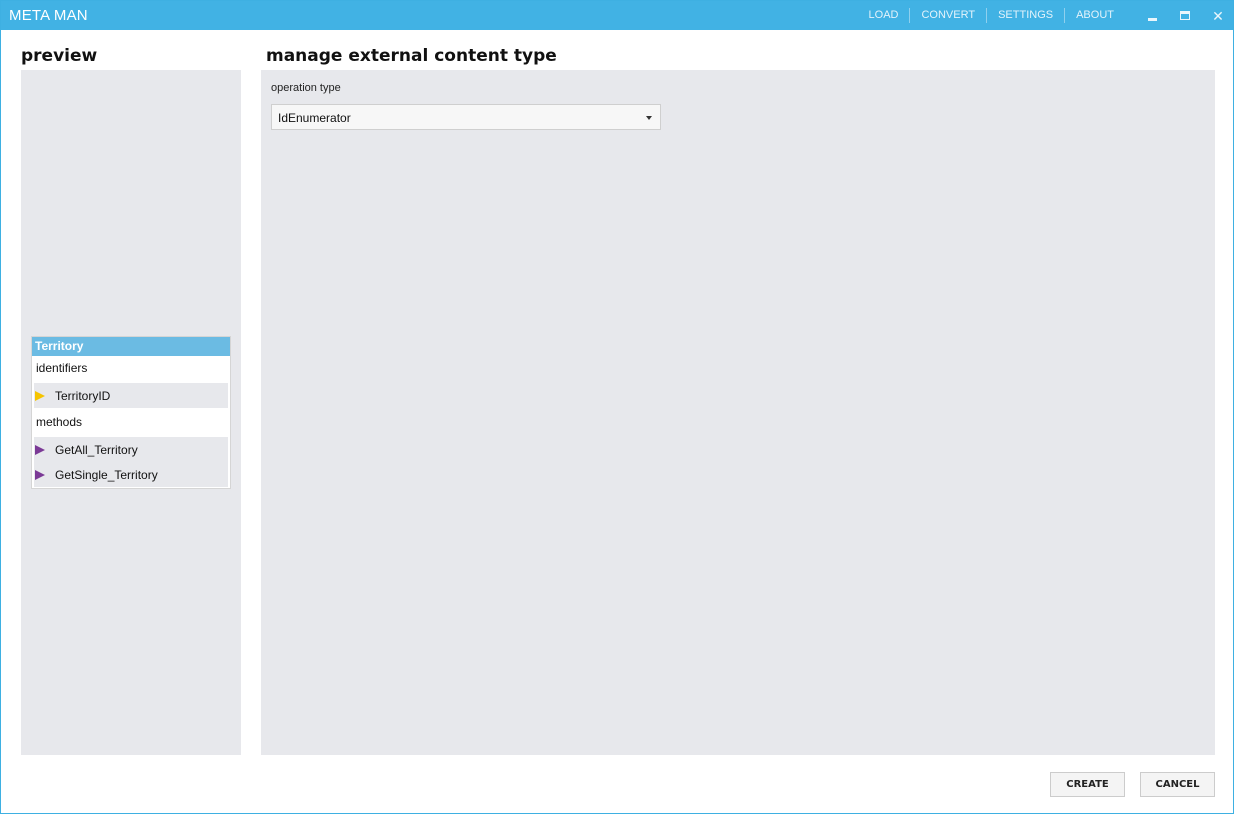  What do you see at coordinates (59, 422) in the screenshot?
I see `methods-label: methods` at bounding box center [59, 422].